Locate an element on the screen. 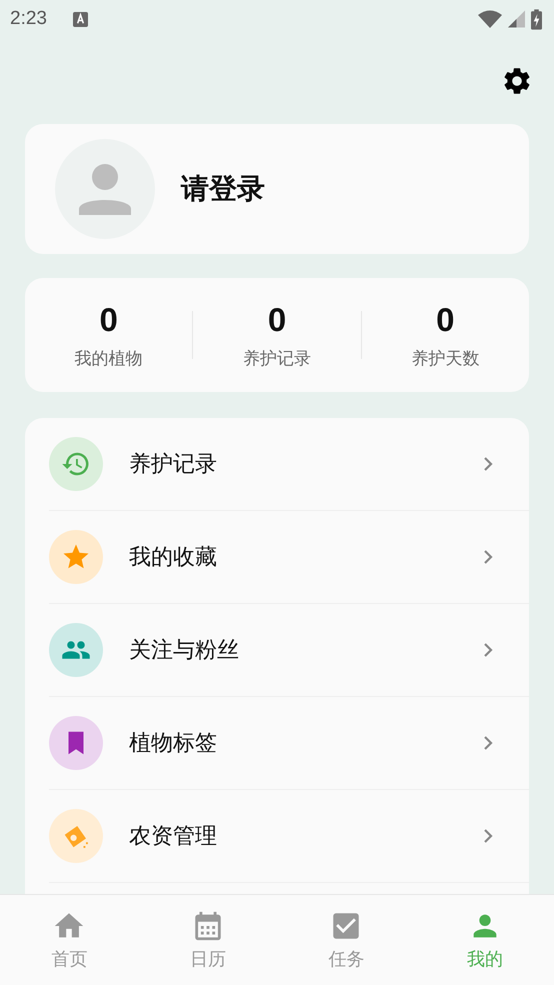 This screenshot has width=554, height=985. menu-item: 植物标签 is located at coordinates (289, 743).